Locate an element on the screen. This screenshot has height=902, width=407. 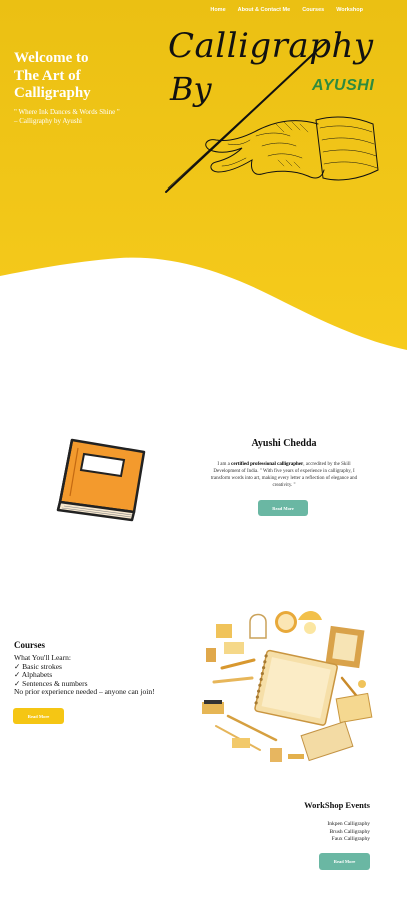
book-icon is located at coordinates (101, 480).